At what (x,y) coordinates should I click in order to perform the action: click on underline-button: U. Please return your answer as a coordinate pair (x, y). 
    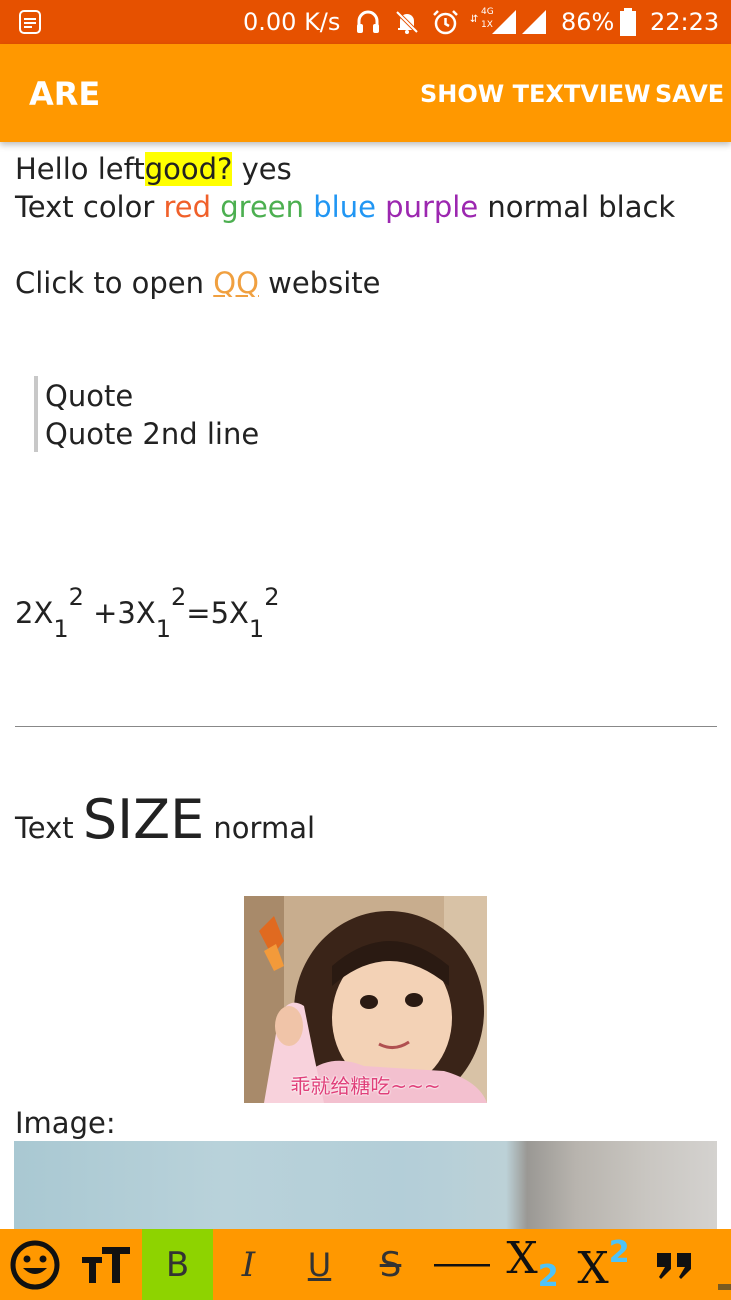
    Looking at the image, I should click on (319, 1264).